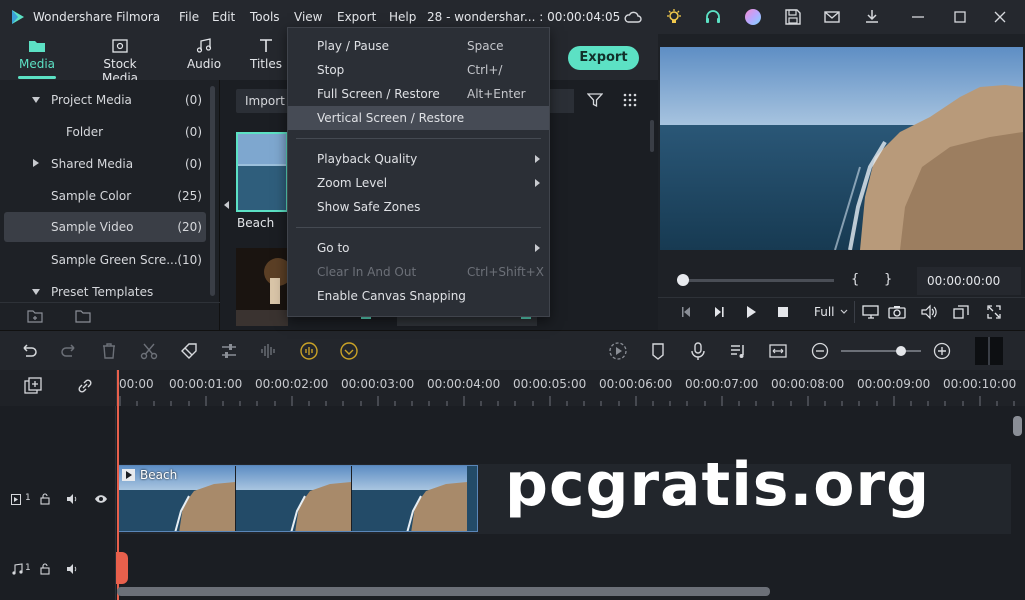  Describe the element at coordinates (658, 351) in the screenshot. I see `marker-icon` at that location.